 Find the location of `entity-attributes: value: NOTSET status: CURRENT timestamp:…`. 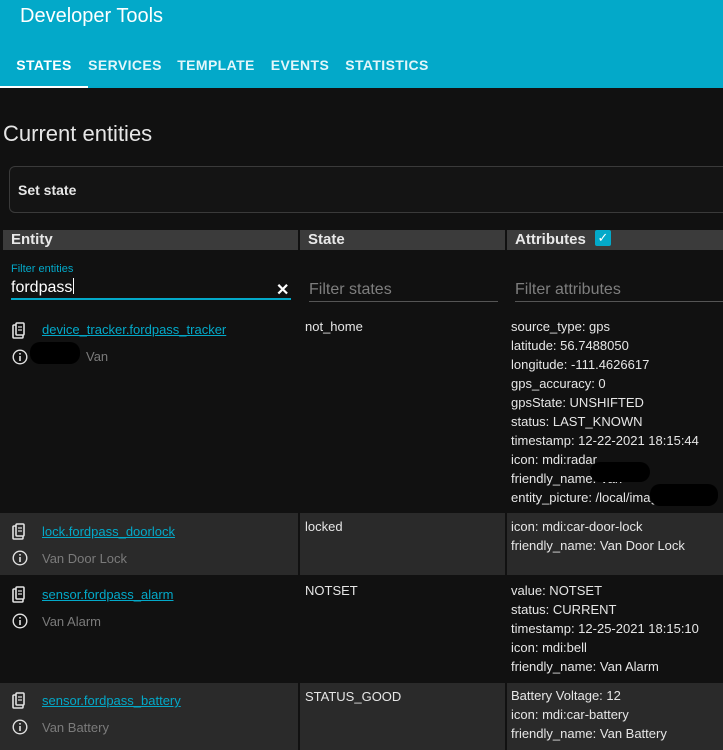

entity-attributes: value: NOTSET status: CURRENT timestamp:… is located at coordinates (605, 628).